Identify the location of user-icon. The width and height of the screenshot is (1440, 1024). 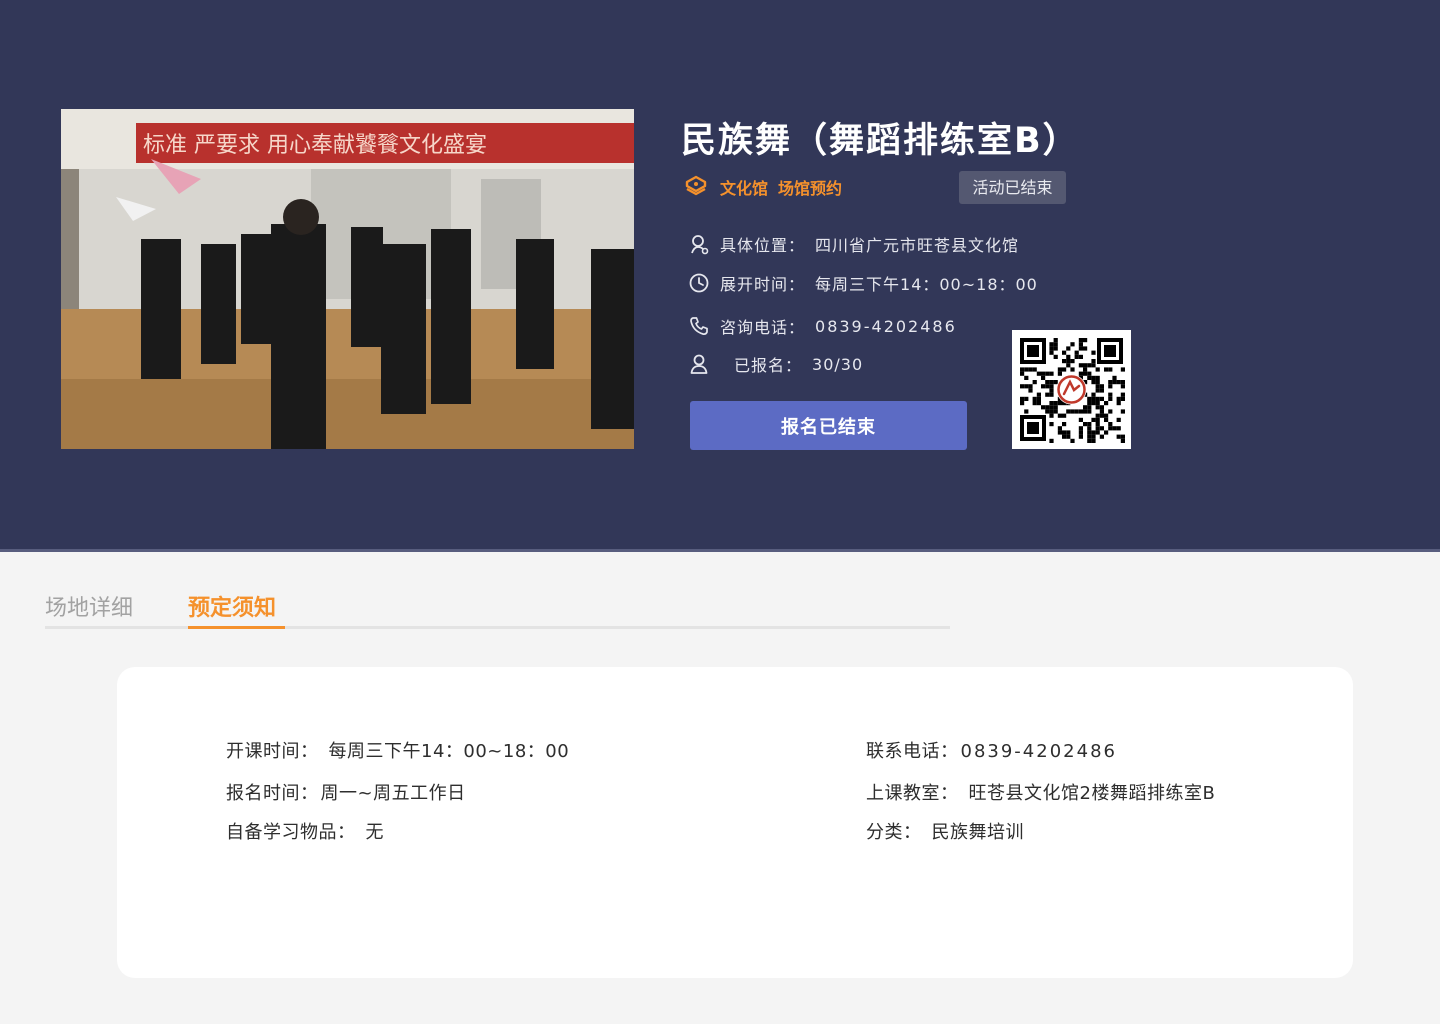
(699, 364).